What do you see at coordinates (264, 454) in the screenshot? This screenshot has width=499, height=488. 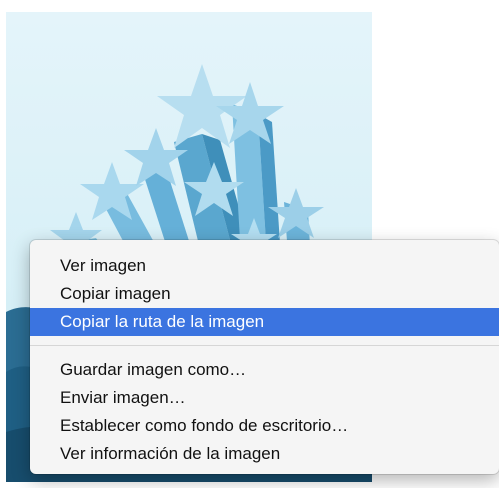 I see `menu-item-view-image-info: Ver información de la imagen` at bounding box center [264, 454].